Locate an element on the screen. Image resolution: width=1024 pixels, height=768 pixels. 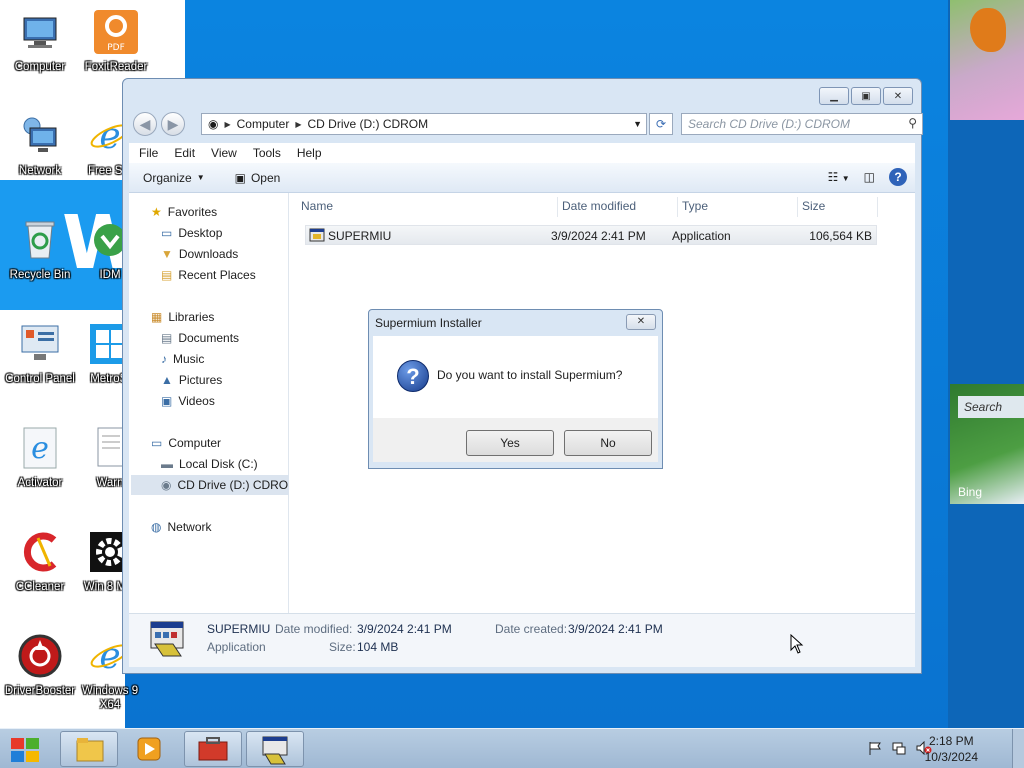
desktop-icon-ccleaner: CCleaner is located at coordinates (40, 561).